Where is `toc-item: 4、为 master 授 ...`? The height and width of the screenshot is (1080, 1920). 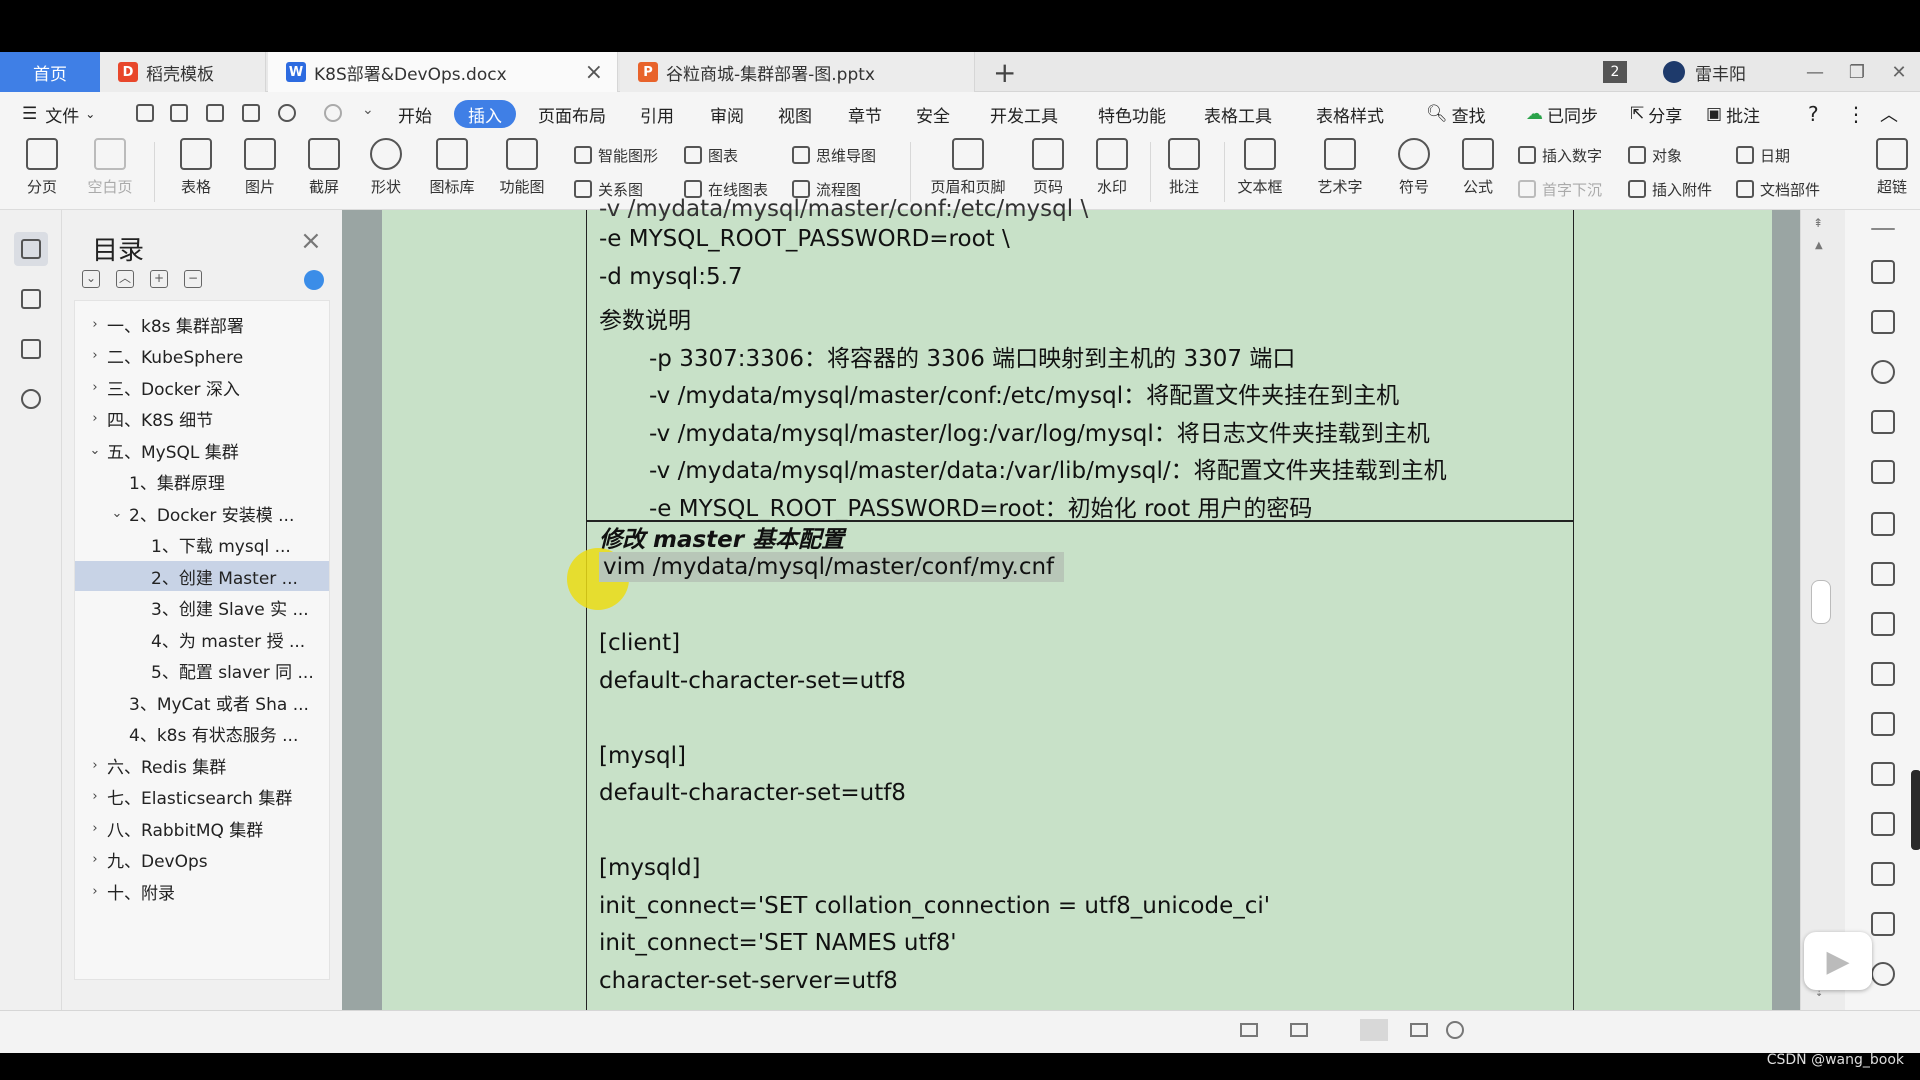
toc-item: 4、为 master 授 ... is located at coordinates (202, 639).